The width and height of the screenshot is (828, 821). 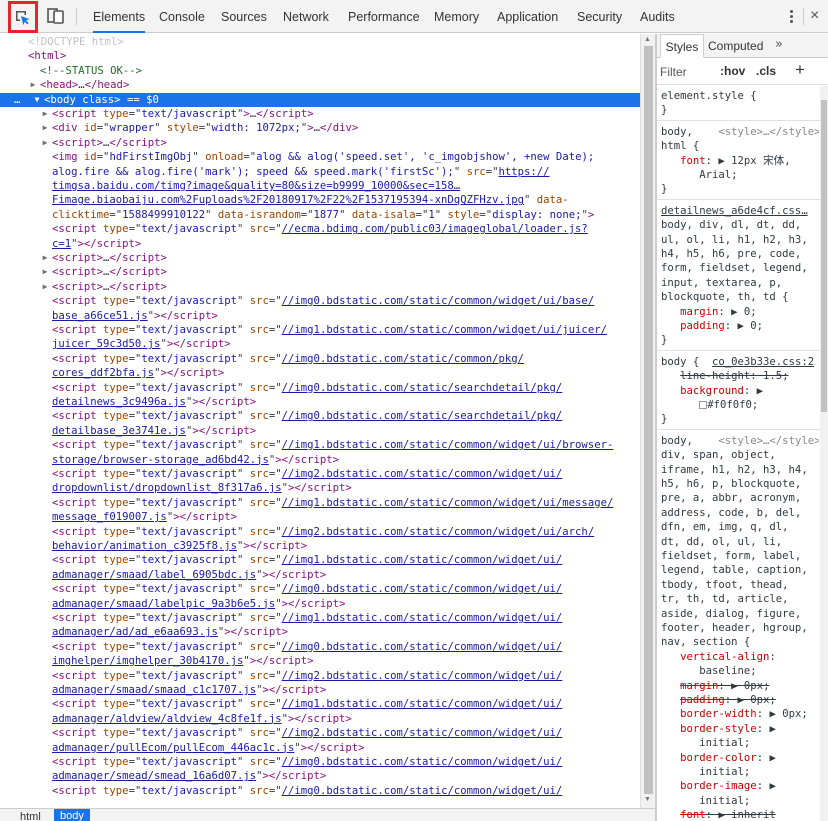 I want to click on dom-node-text: <script>…</script>, so click(x=109, y=272).